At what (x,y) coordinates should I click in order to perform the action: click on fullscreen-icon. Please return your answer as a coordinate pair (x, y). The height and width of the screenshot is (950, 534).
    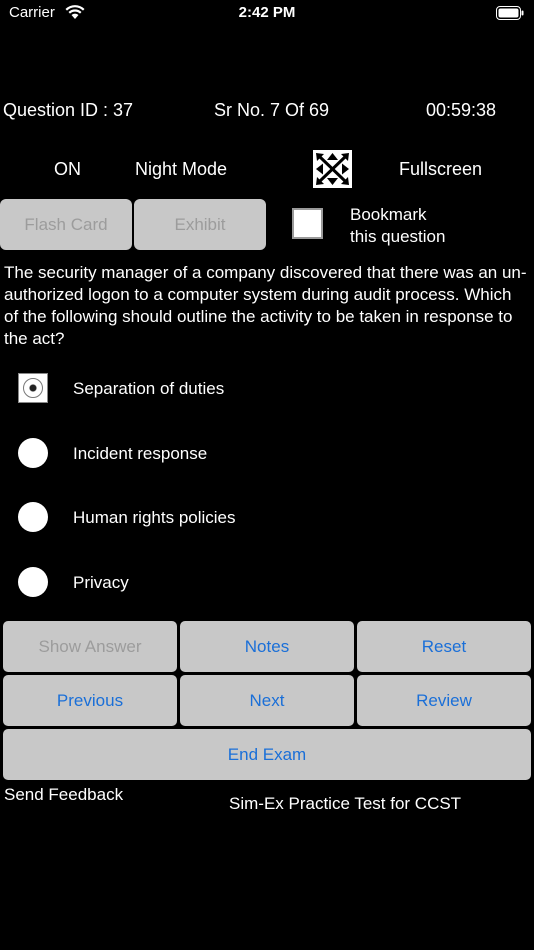
    Looking at the image, I should click on (332, 169).